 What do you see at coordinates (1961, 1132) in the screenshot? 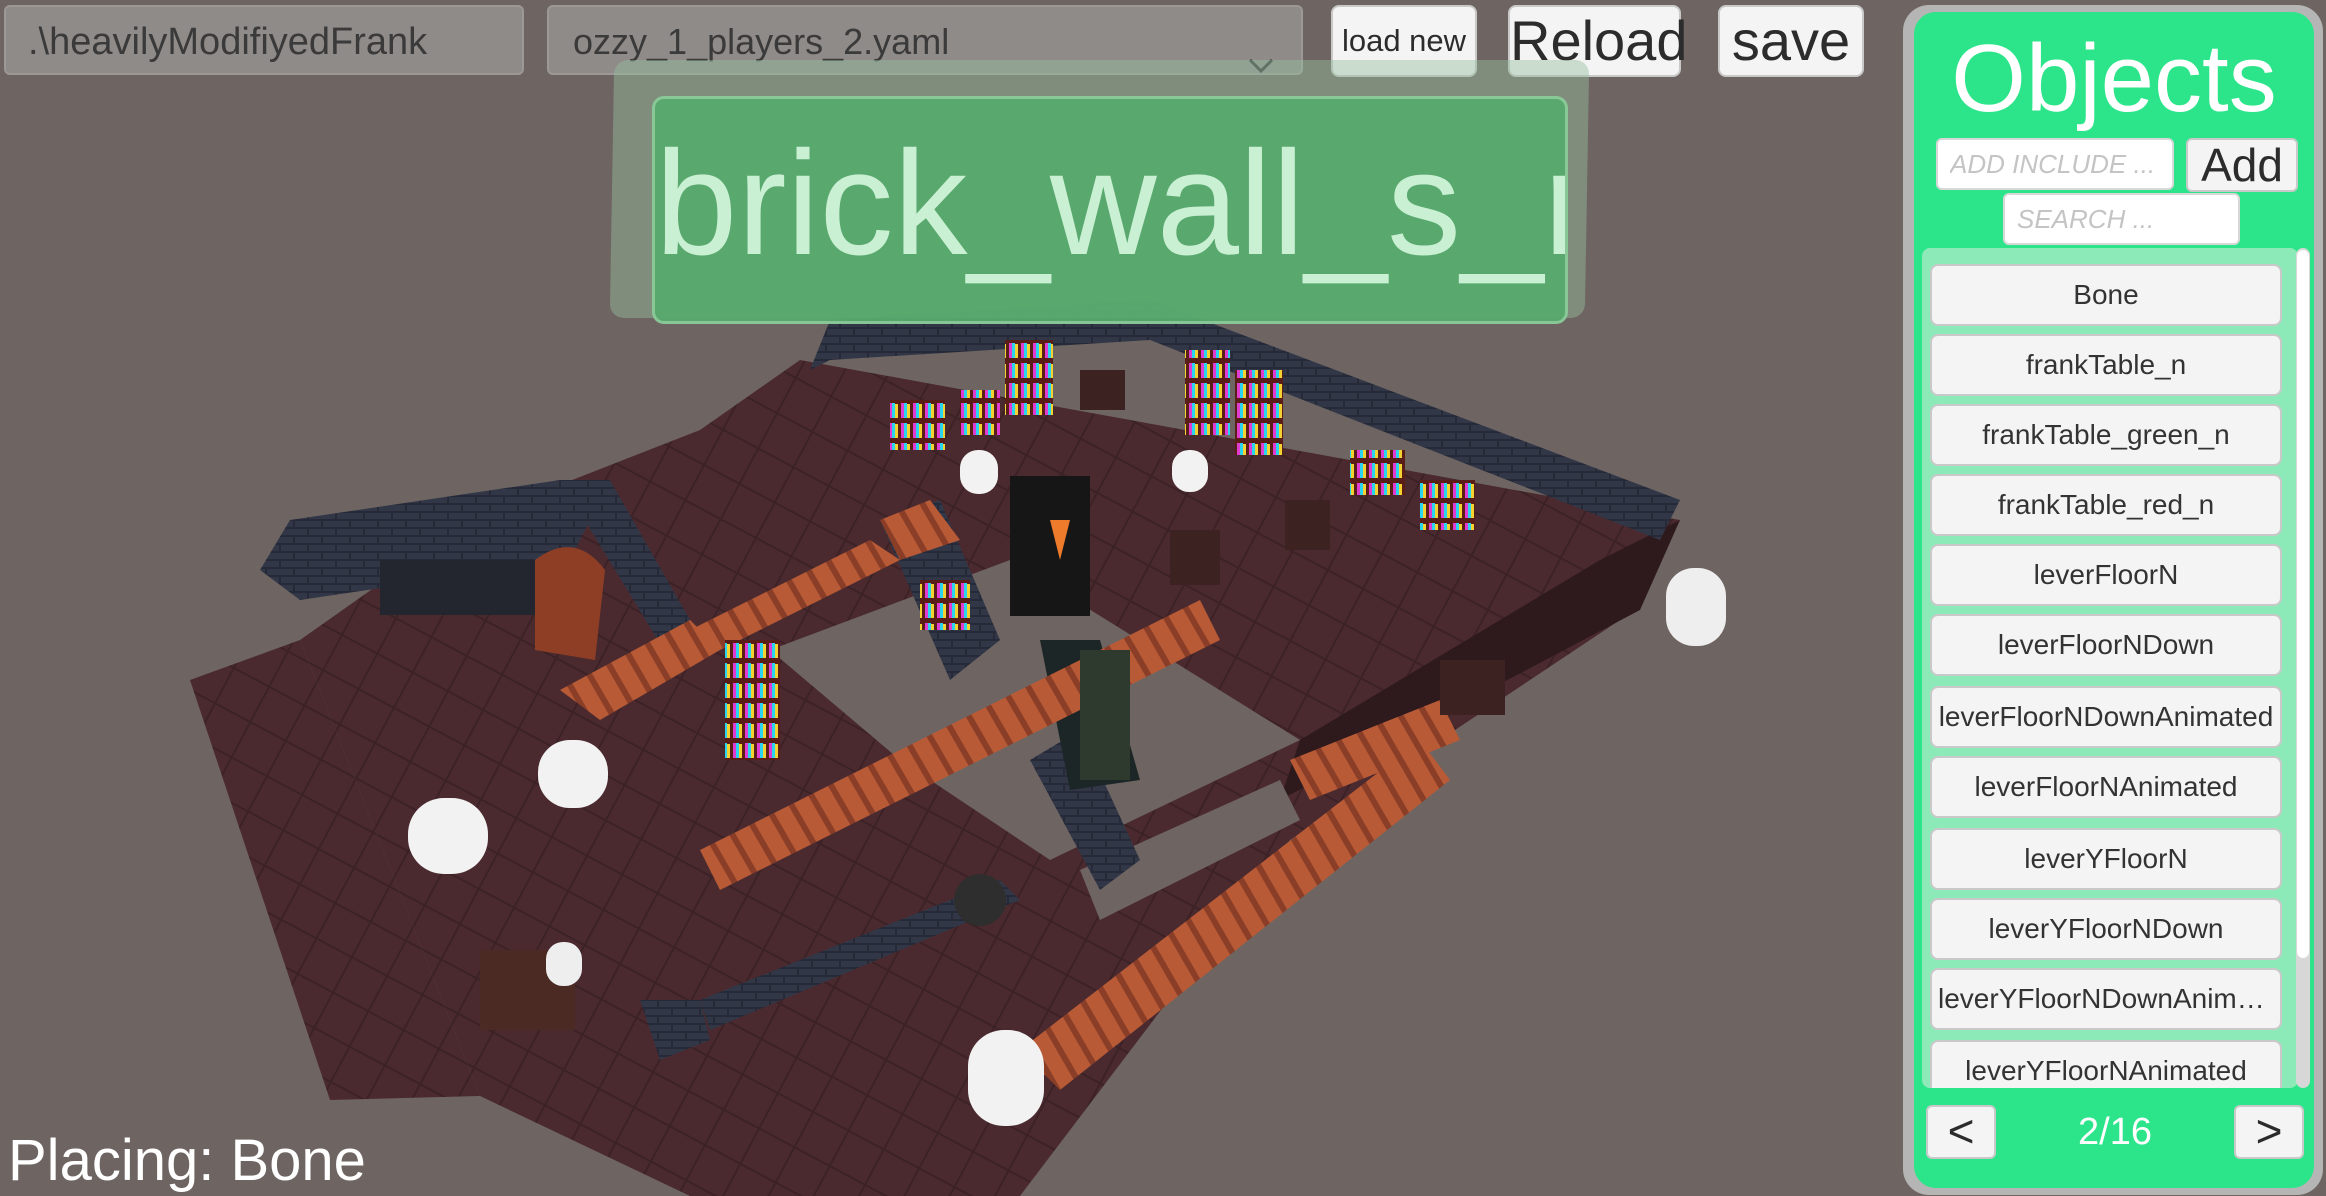
I see `previous-page-button: <` at bounding box center [1961, 1132].